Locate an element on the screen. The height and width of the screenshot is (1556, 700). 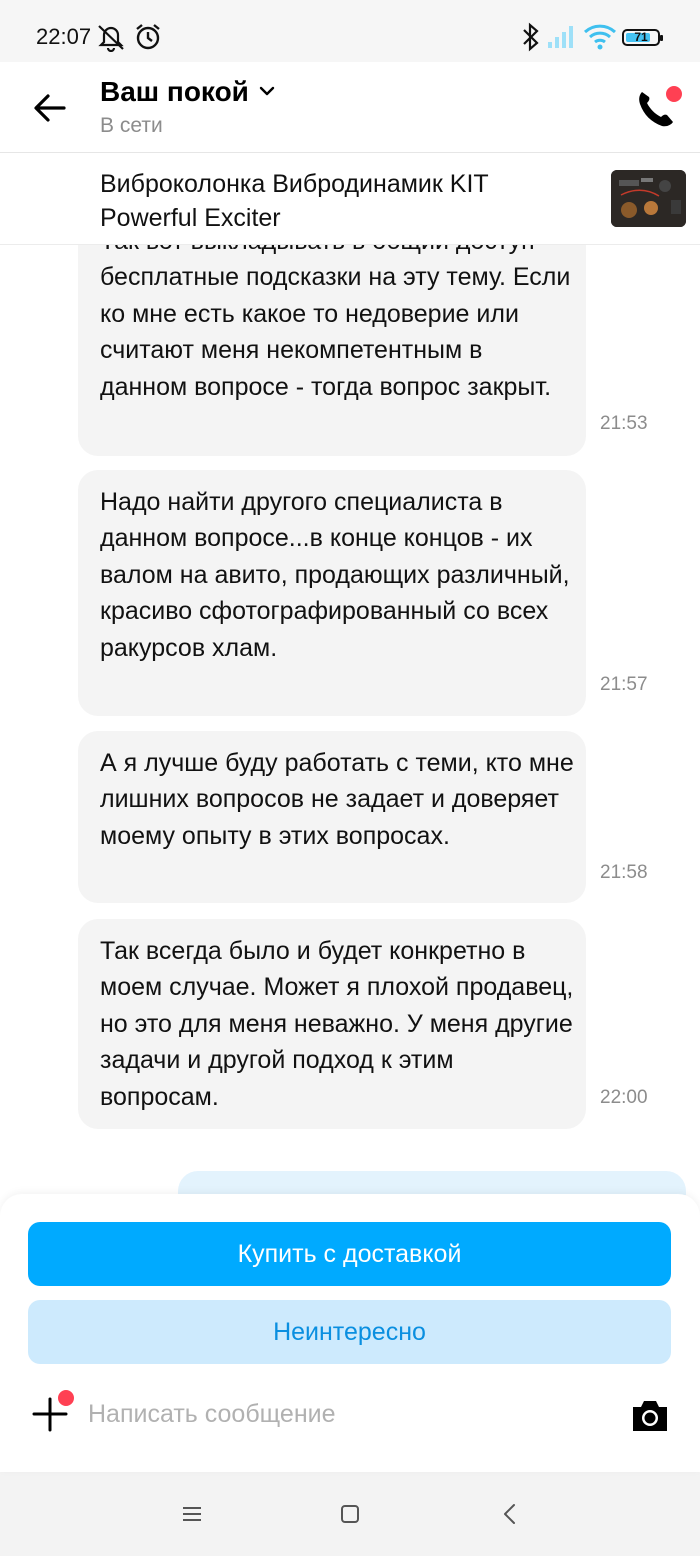
back-arrow-icon is located at coordinates (50, 108).